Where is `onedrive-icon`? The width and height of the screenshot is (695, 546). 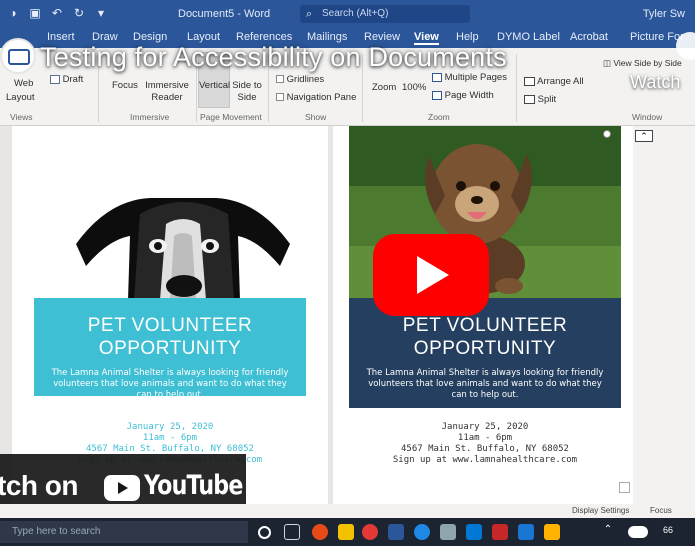 onedrive-icon is located at coordinates (638, 532).